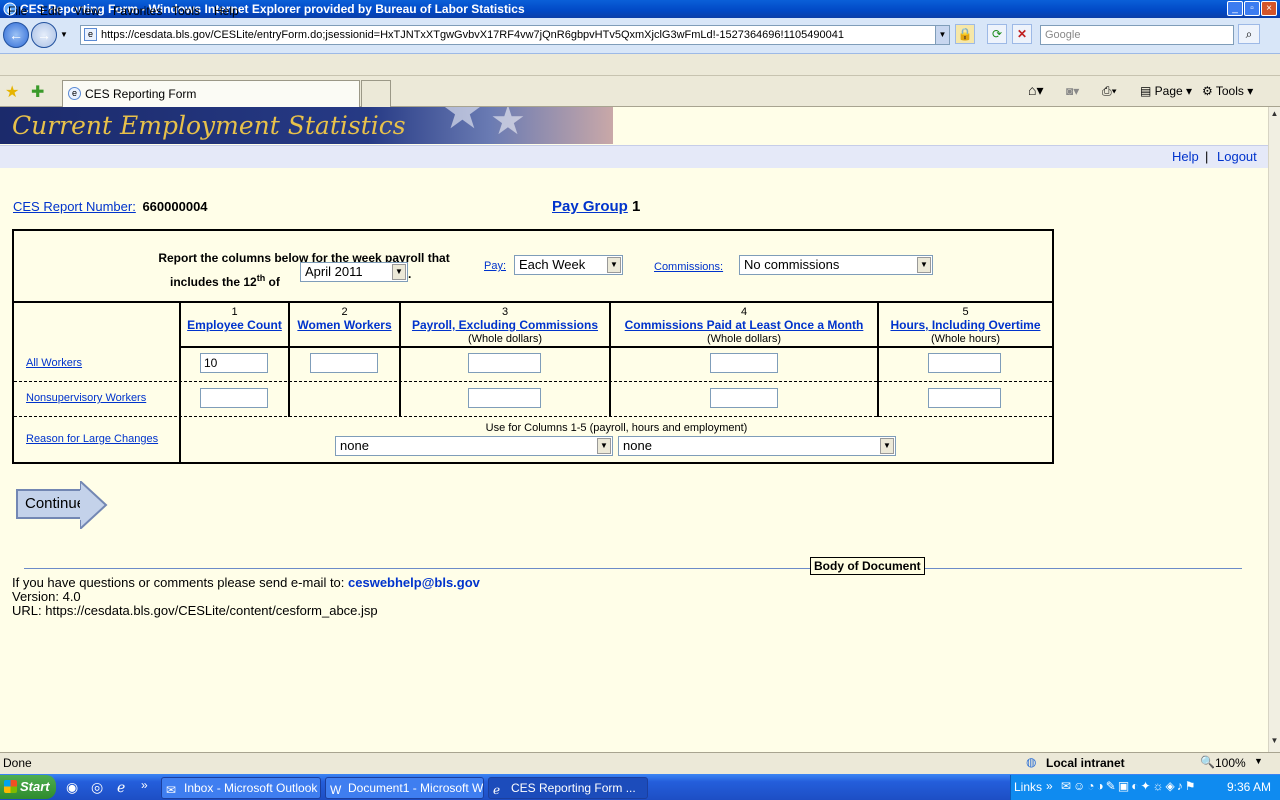 The width and height of the screenshot is (1280, 800). Describe the element at coordinates (209, 125) in the screenshot. I see `banner-title: Current Employment Statistics` at that location.